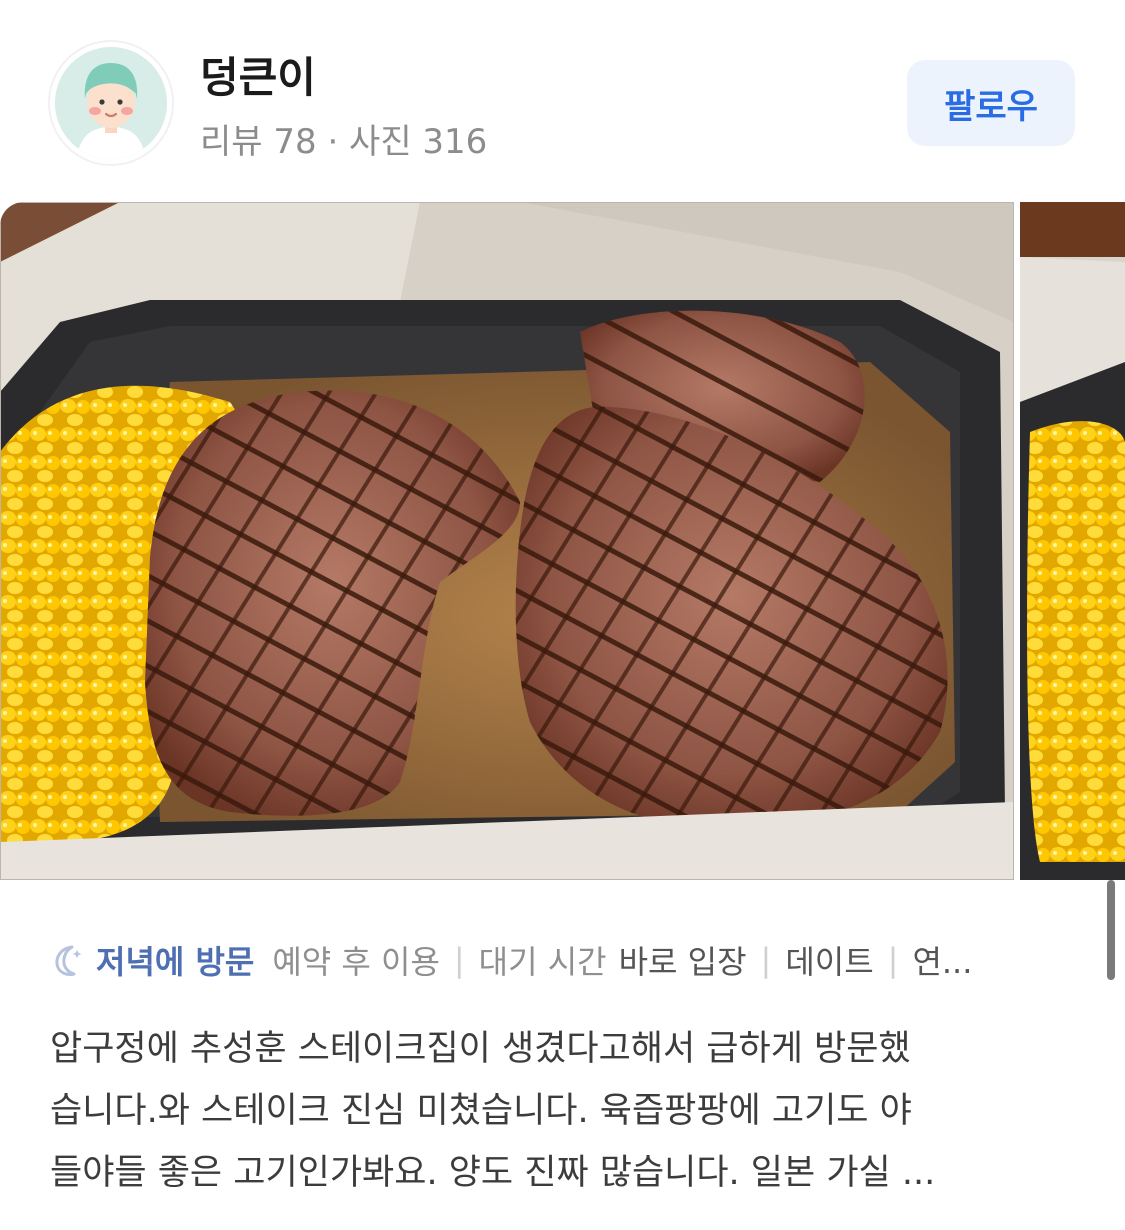  I want to click on wait-time-value: 바로 입장, so click(682, 962).